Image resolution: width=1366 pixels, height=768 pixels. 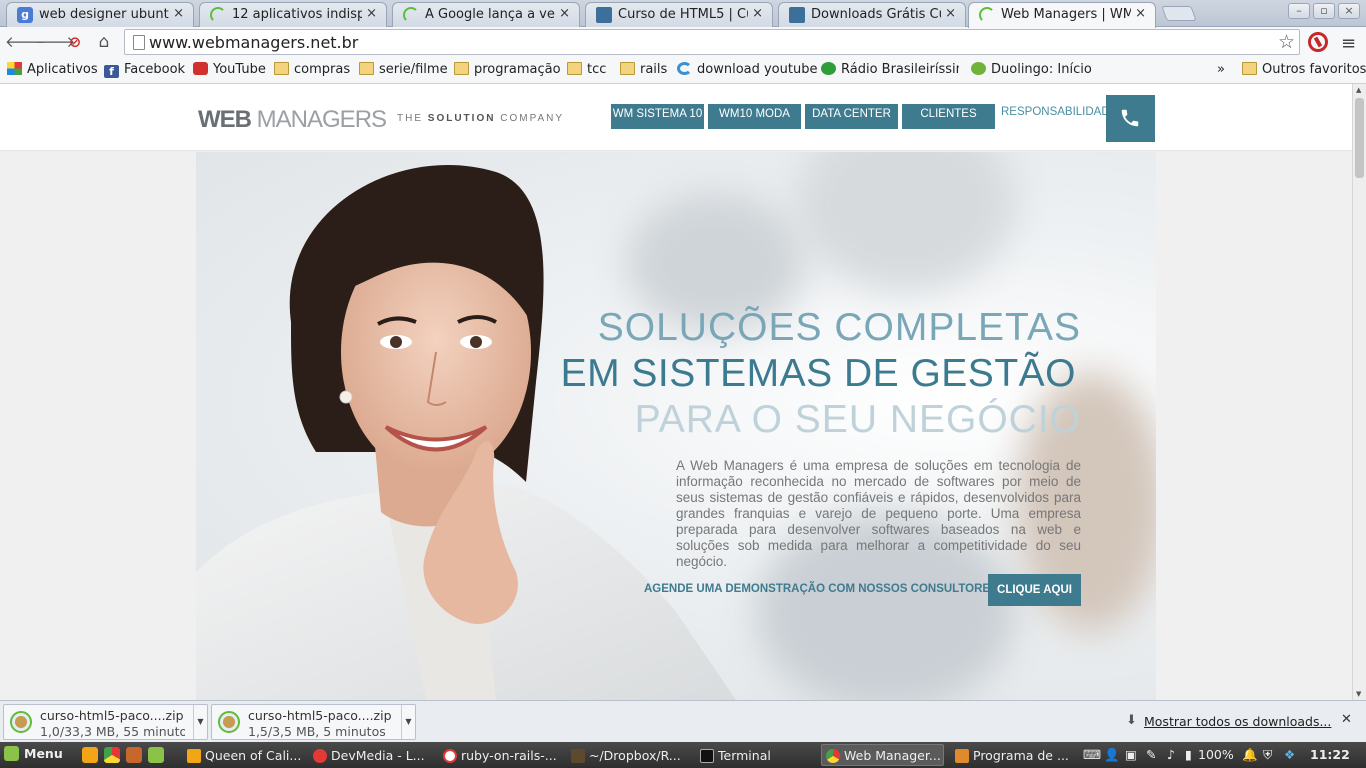 What do you see at coordinates (1346, 719) in the screenshot?
I see `close-icon: ✕` at bounding box center [1346, 719].